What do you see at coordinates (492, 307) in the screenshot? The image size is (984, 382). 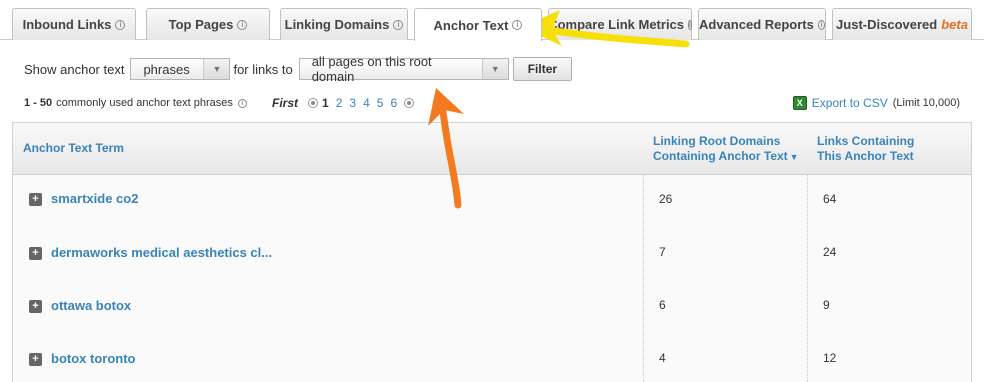 I see `table-row: + ottawa botox 6 9` at bounding box center [492, 307].